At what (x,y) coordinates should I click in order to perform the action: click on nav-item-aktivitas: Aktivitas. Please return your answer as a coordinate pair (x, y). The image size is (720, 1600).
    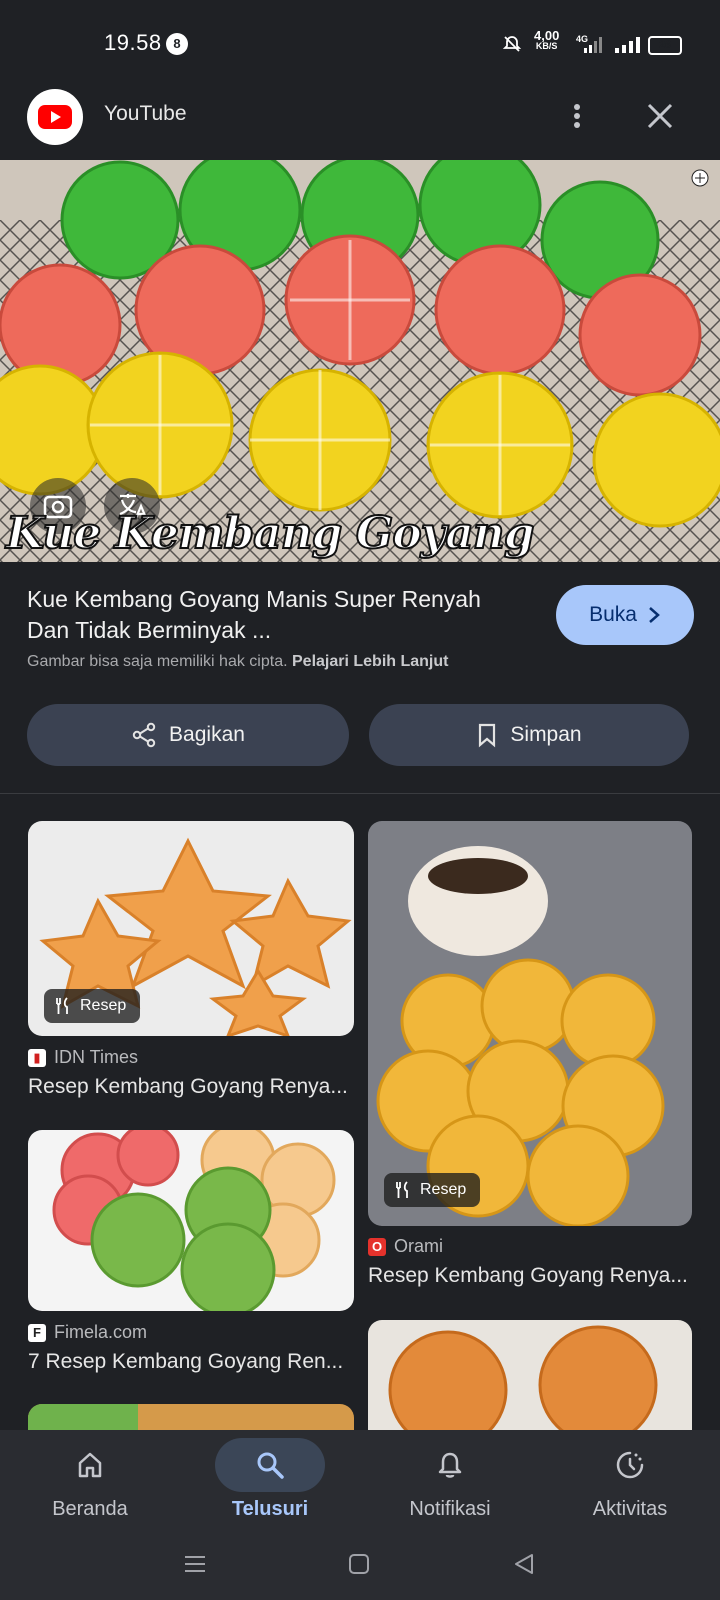
    Looking at the image, I should click on (630, 1479).